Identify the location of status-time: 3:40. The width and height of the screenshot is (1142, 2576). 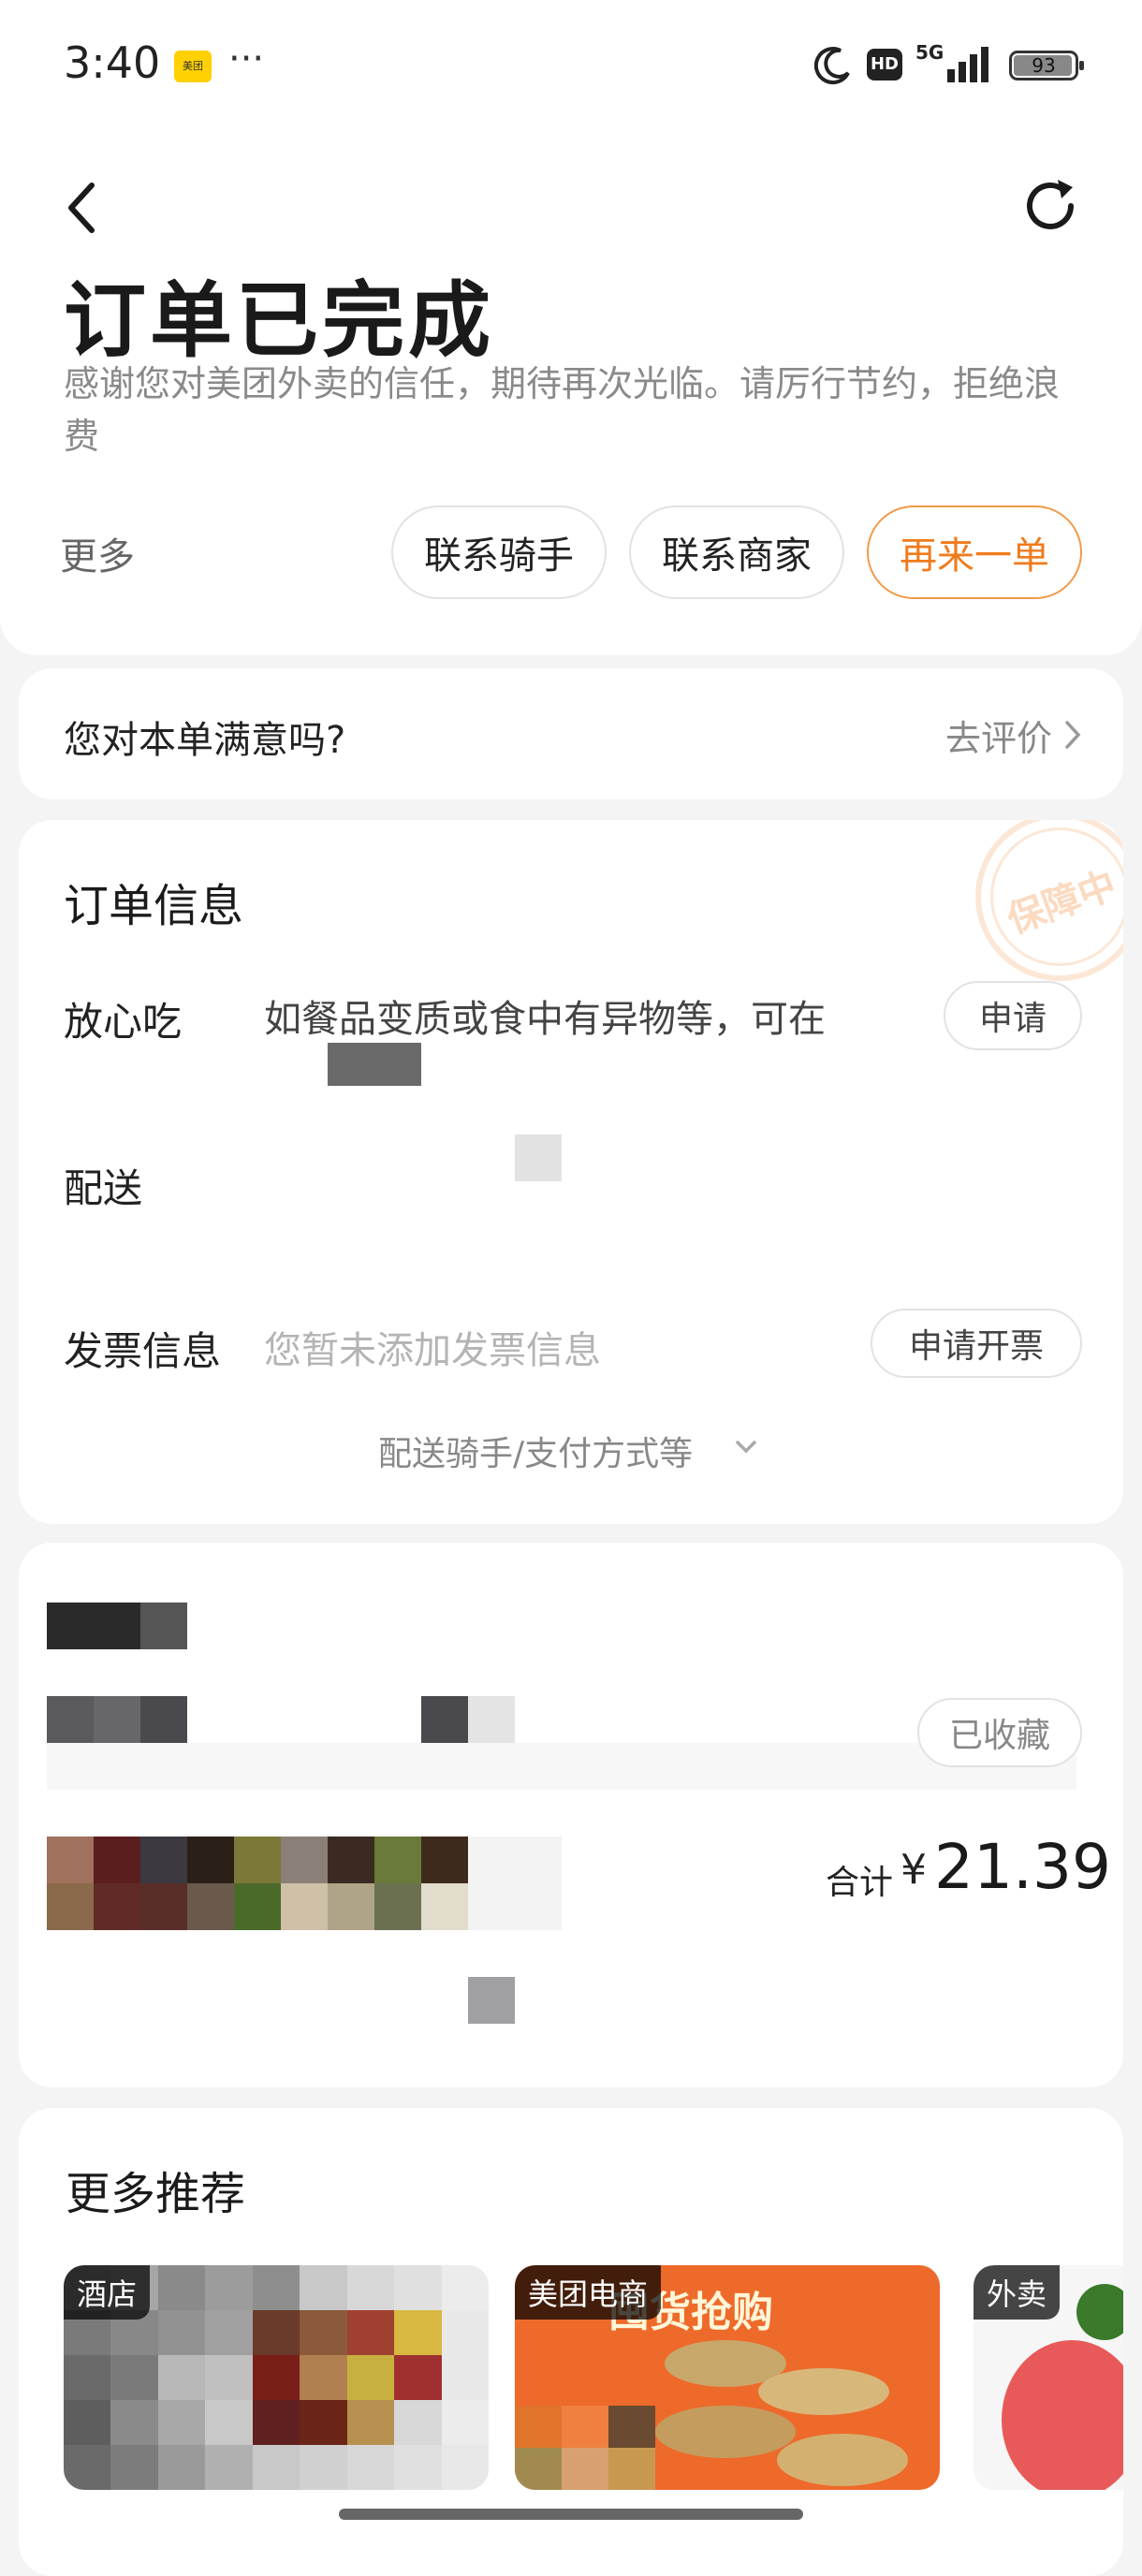
(112, 62).